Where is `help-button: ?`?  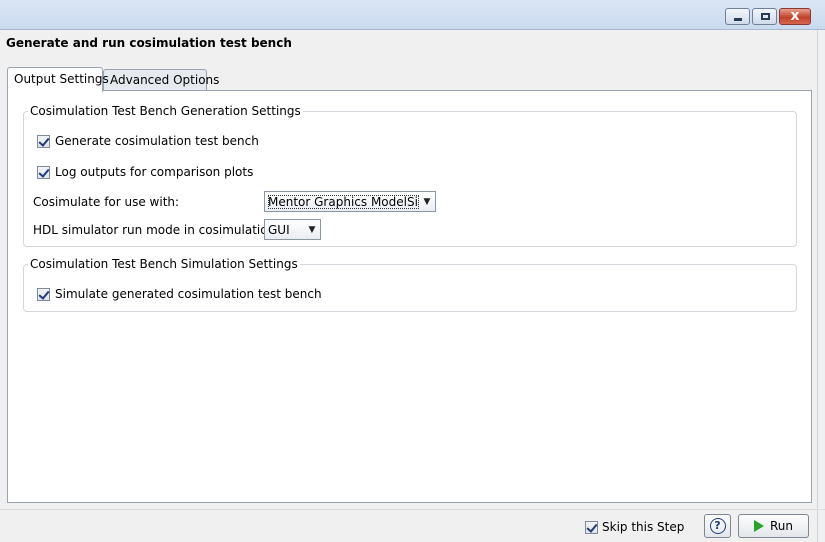 help-button: ? is located at coordinates (717, 526).